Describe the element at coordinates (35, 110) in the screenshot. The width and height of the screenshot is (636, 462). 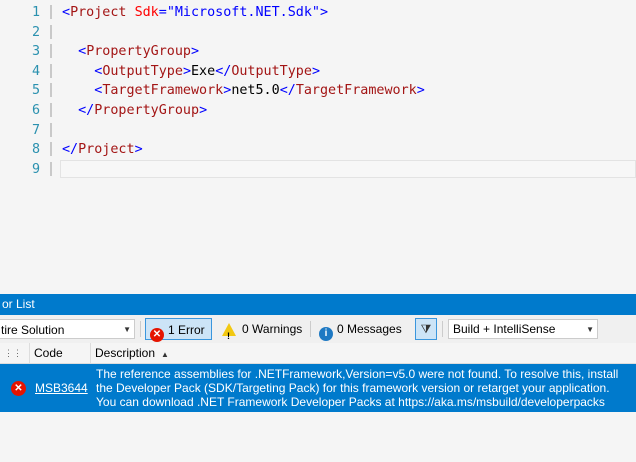
I see `line-number: 6` at that location.